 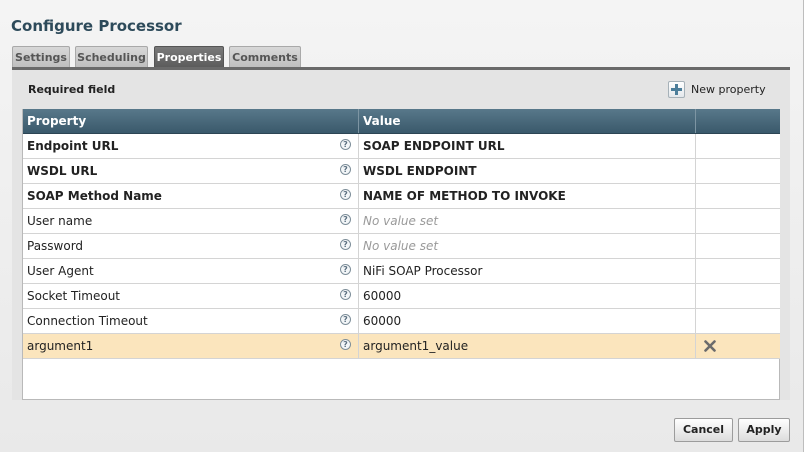 What do you see at coordinates (96, 26) in the screenshot?
I see `dialog-title: Configure Processor` at bounding box center [96, 26].